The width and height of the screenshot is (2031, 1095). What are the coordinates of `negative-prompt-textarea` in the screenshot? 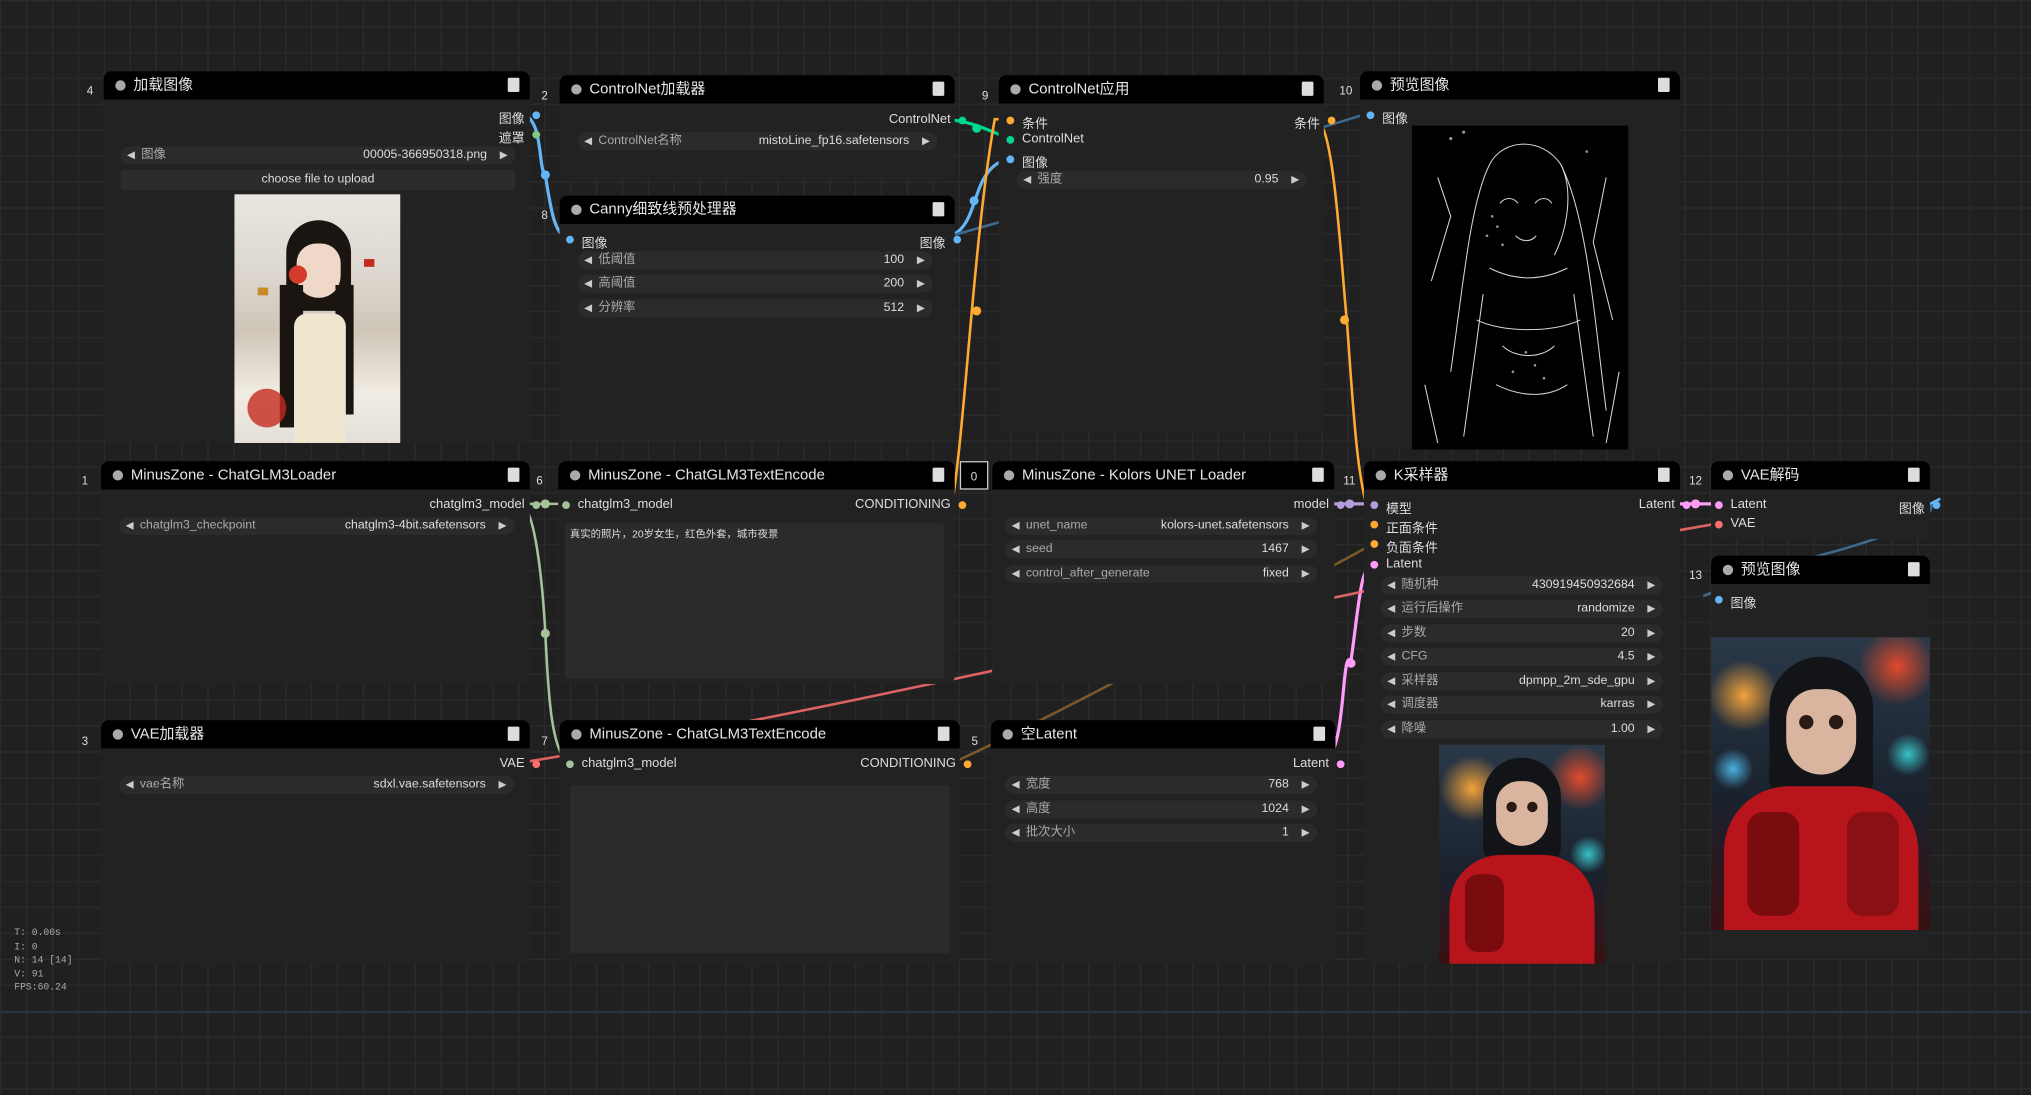 It's located at (759, 869).